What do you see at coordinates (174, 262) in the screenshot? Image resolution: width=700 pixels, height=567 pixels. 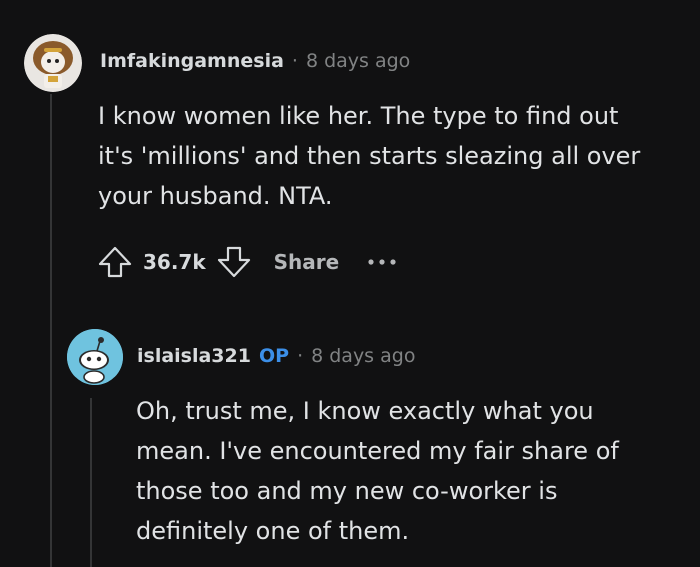 I see `vote-count: 36.7k` at bounding box center [174, 262].